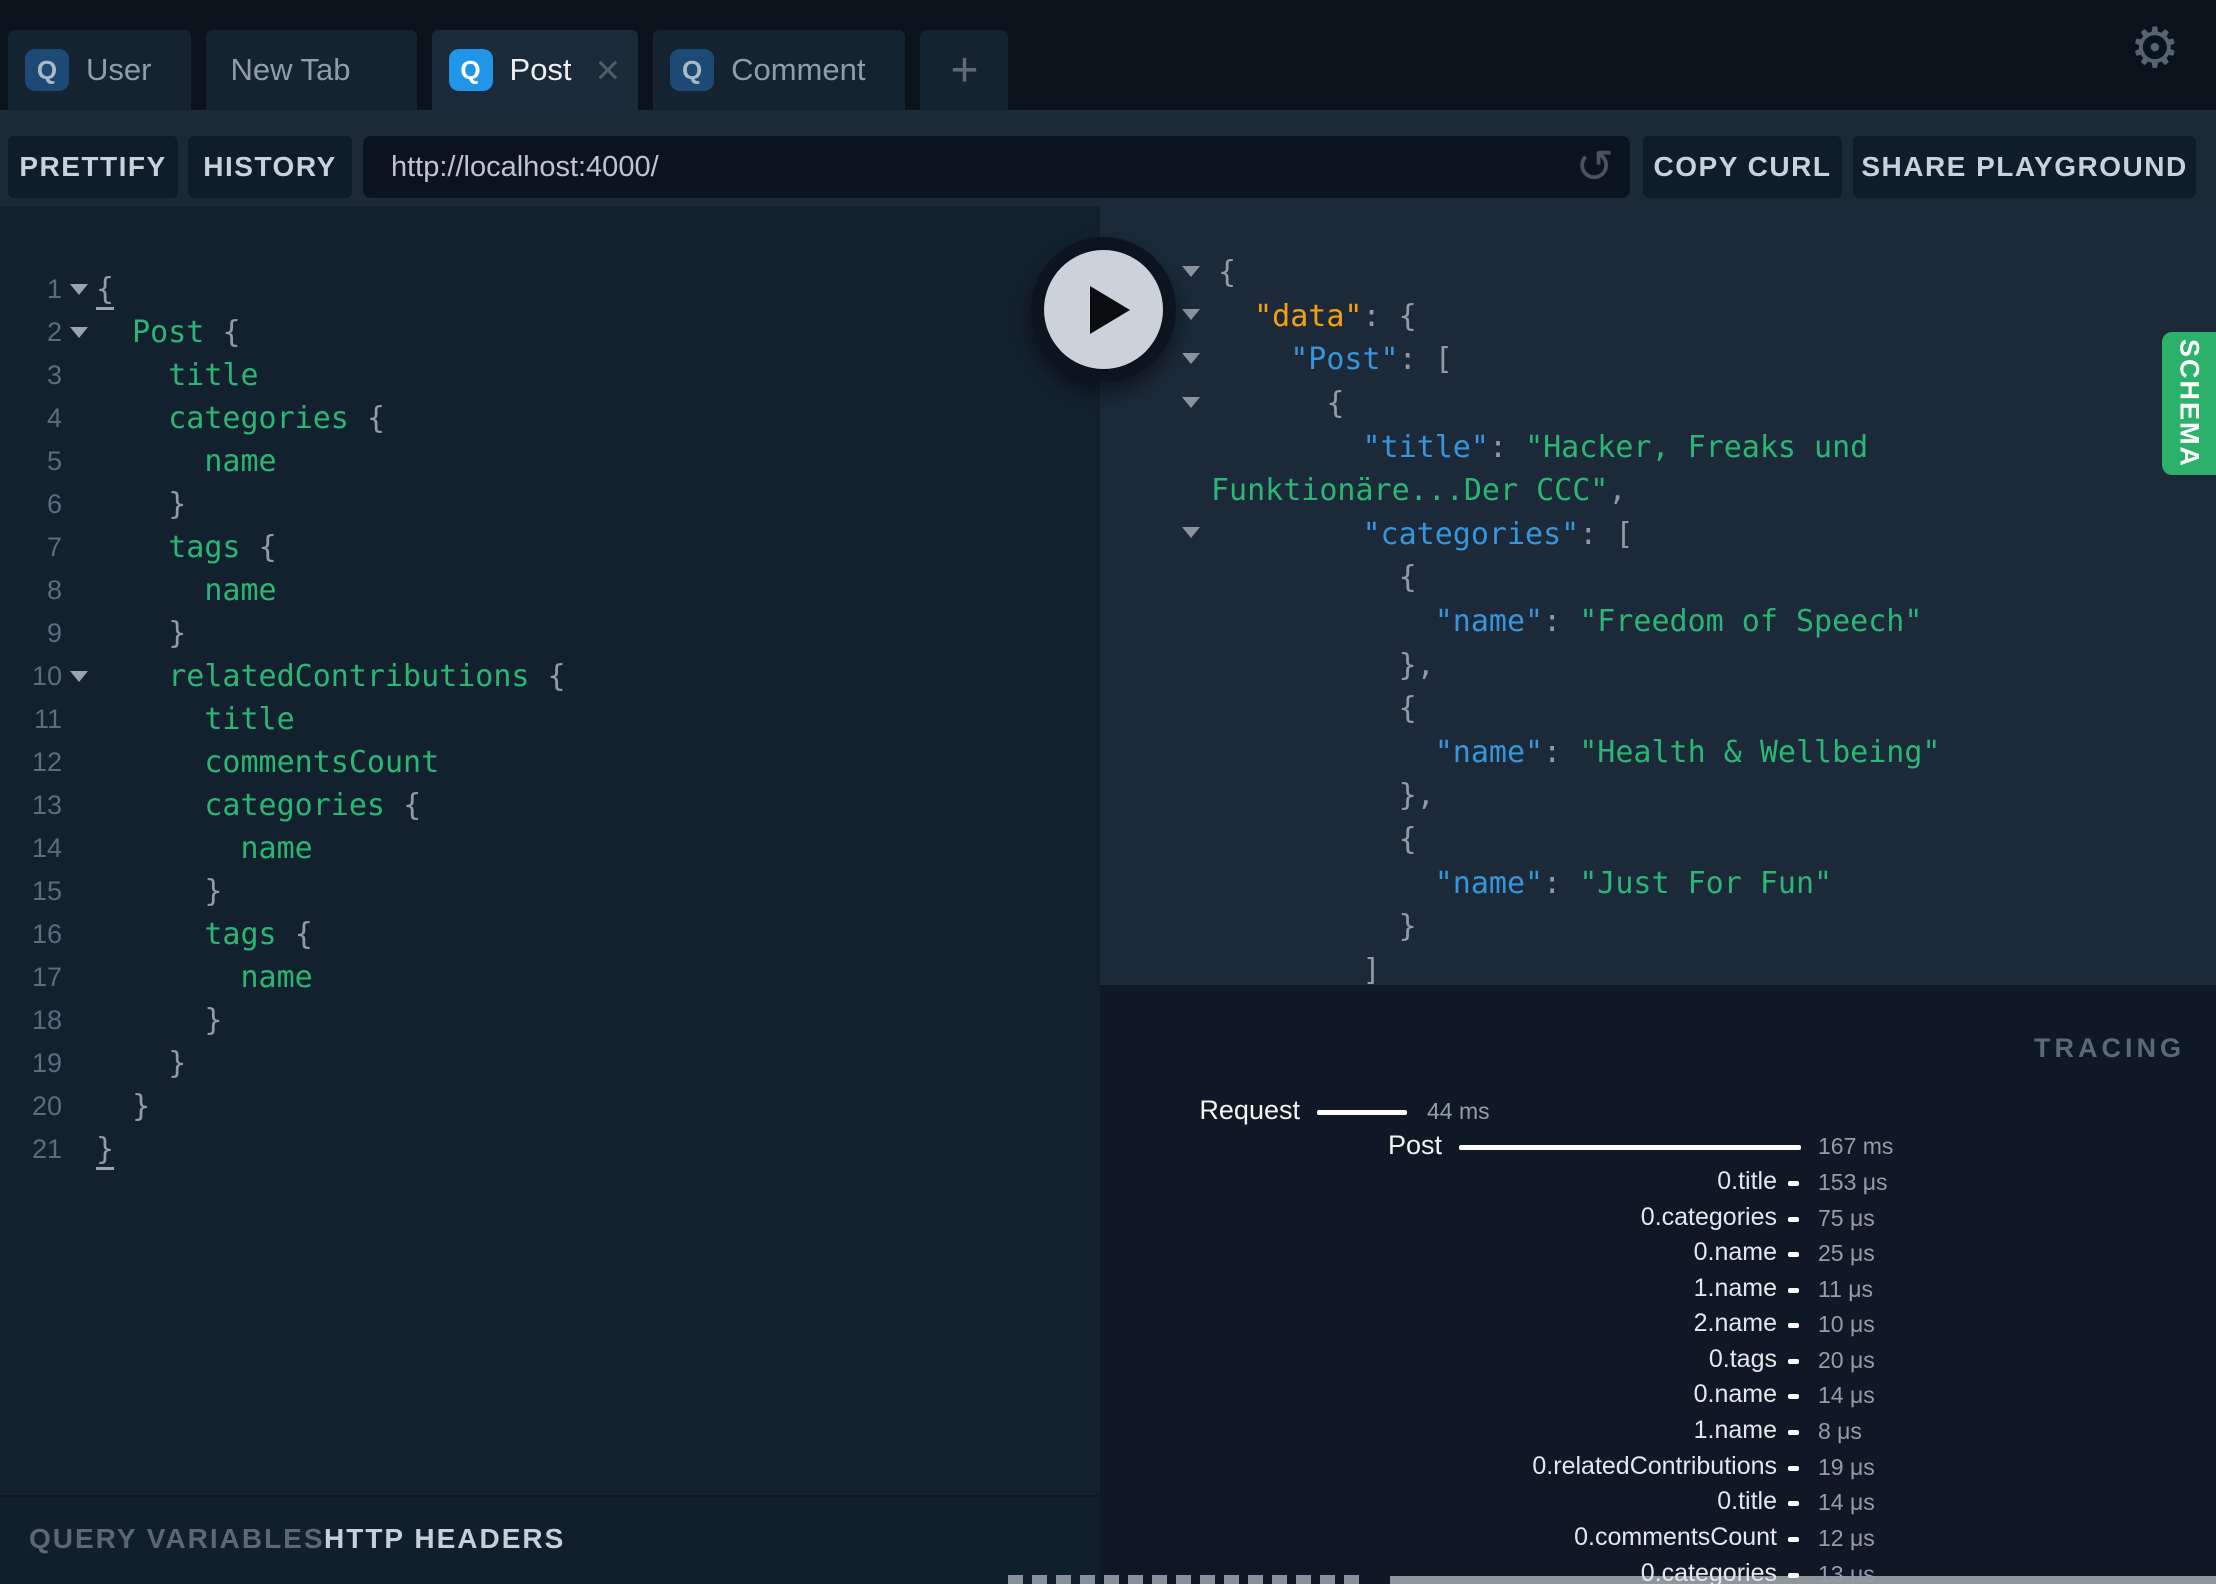 The height and width of the screenshot is (1584, 2216). Describe the element at coordinates (1658, 927) in the screenshot. I see `response-line: }` at that location.